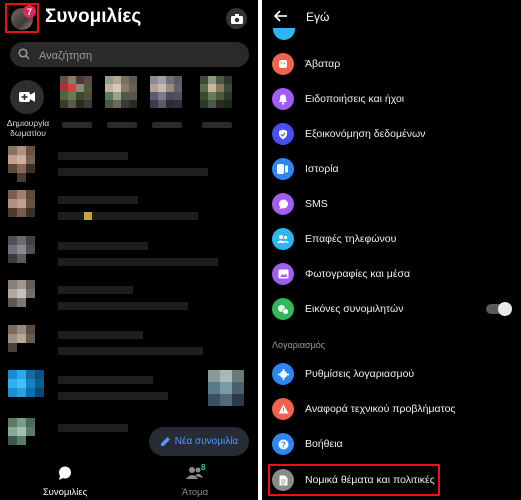 Image resolution: width=521 pixels, height=500 pixels. Describe the element at coordinates (283, 204) in the screenshot. I see `sms-icon` at that location.